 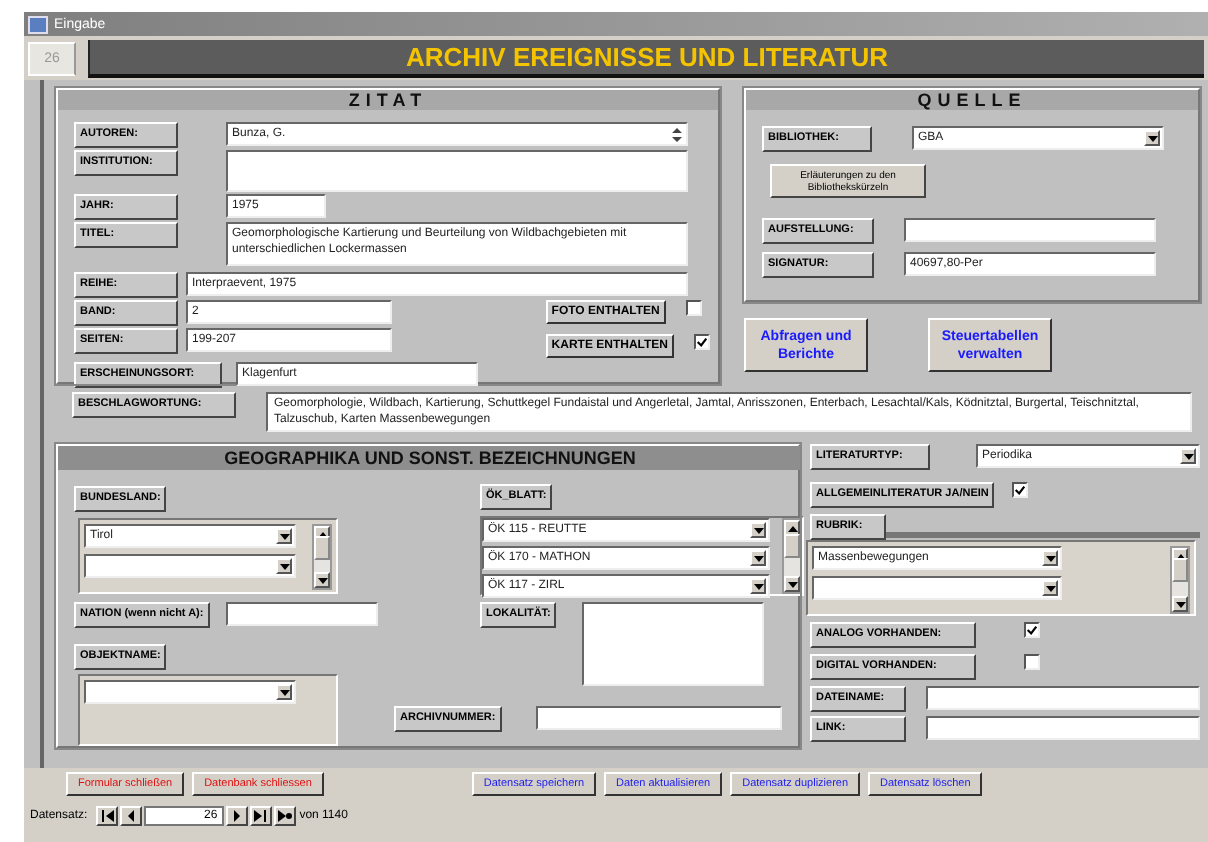 I want to click on spin-arrows-icon, so click(x=677, y=135).